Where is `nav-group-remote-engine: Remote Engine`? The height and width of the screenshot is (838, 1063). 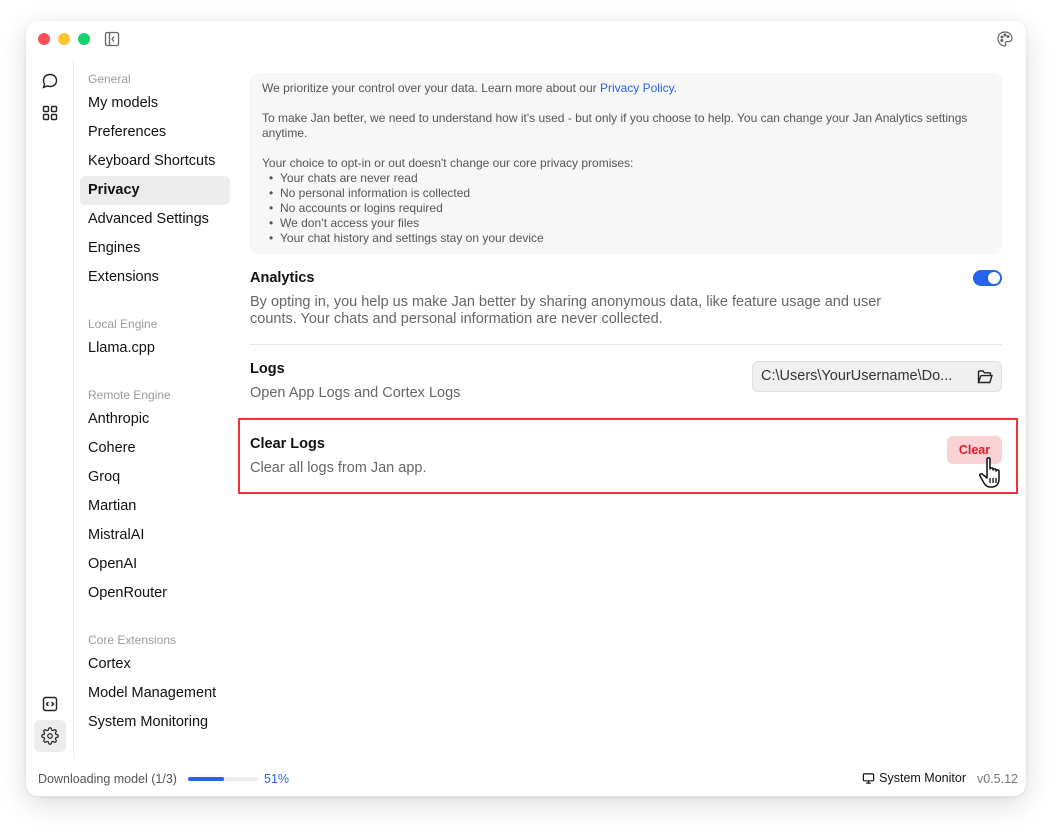 nav-group-remote-engine: Remote Engine is located at coordinates (129, 395).